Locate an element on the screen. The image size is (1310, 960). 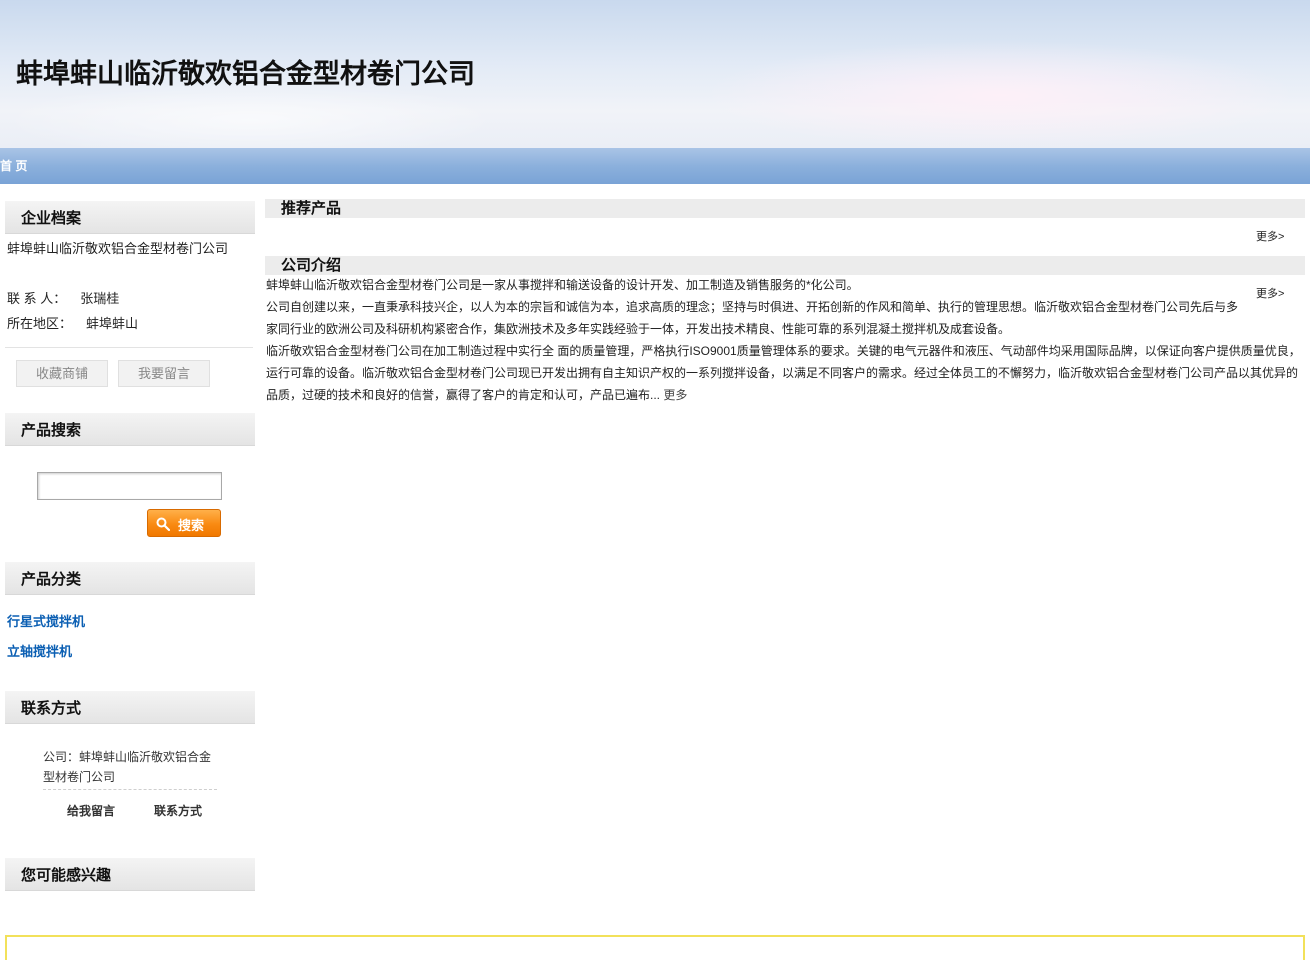
profile-region-label: 所在地区： is located at coordinates (40, 323).